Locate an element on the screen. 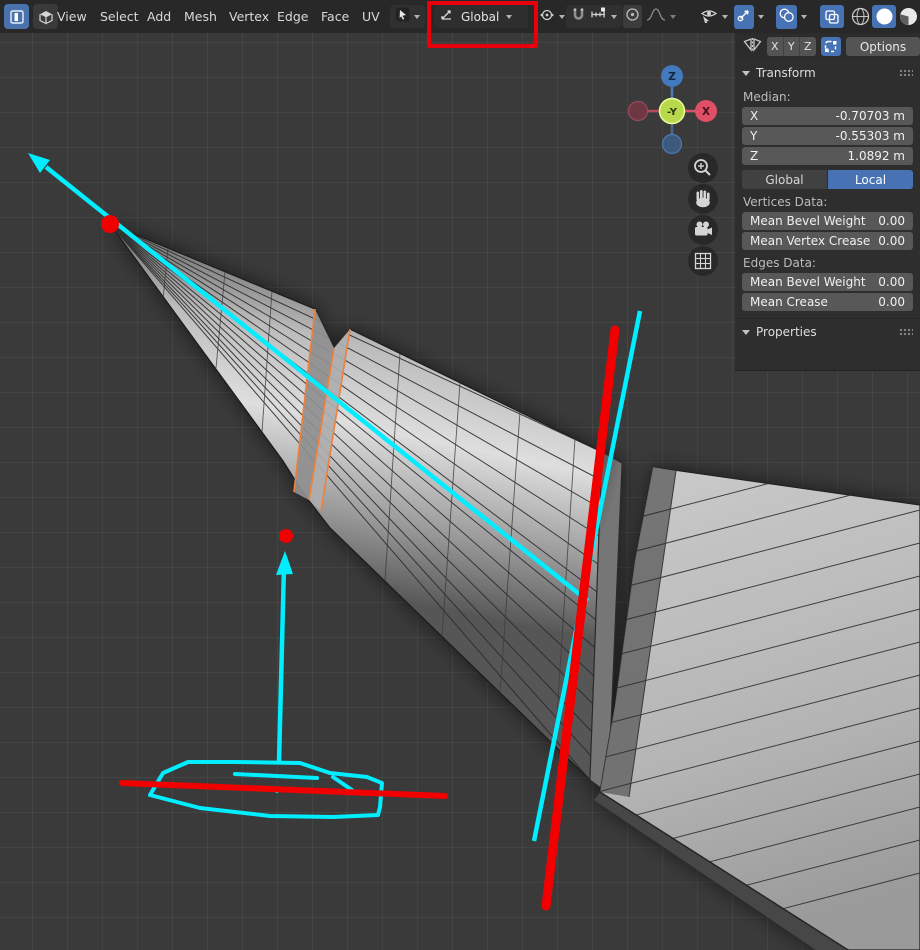  properties-panel-header: Properties is located at coordinates (827, 331).